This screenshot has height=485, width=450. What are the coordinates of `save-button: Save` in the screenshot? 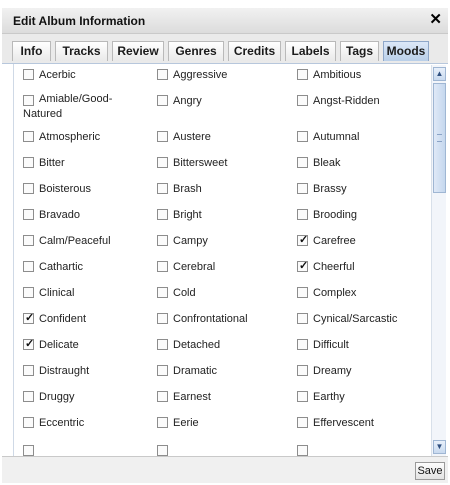 It's located at (430, 471).